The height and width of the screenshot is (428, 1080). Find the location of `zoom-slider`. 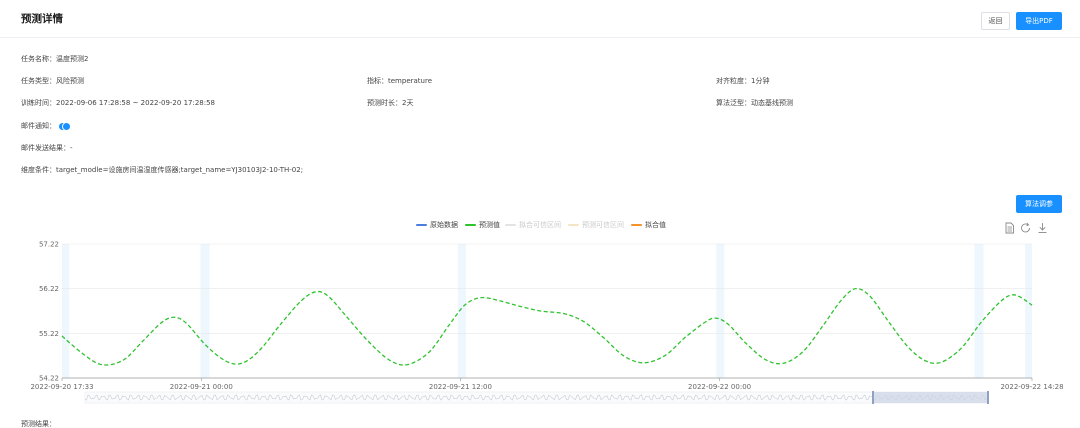

zoom-slider is located at coordinates (536, 397).